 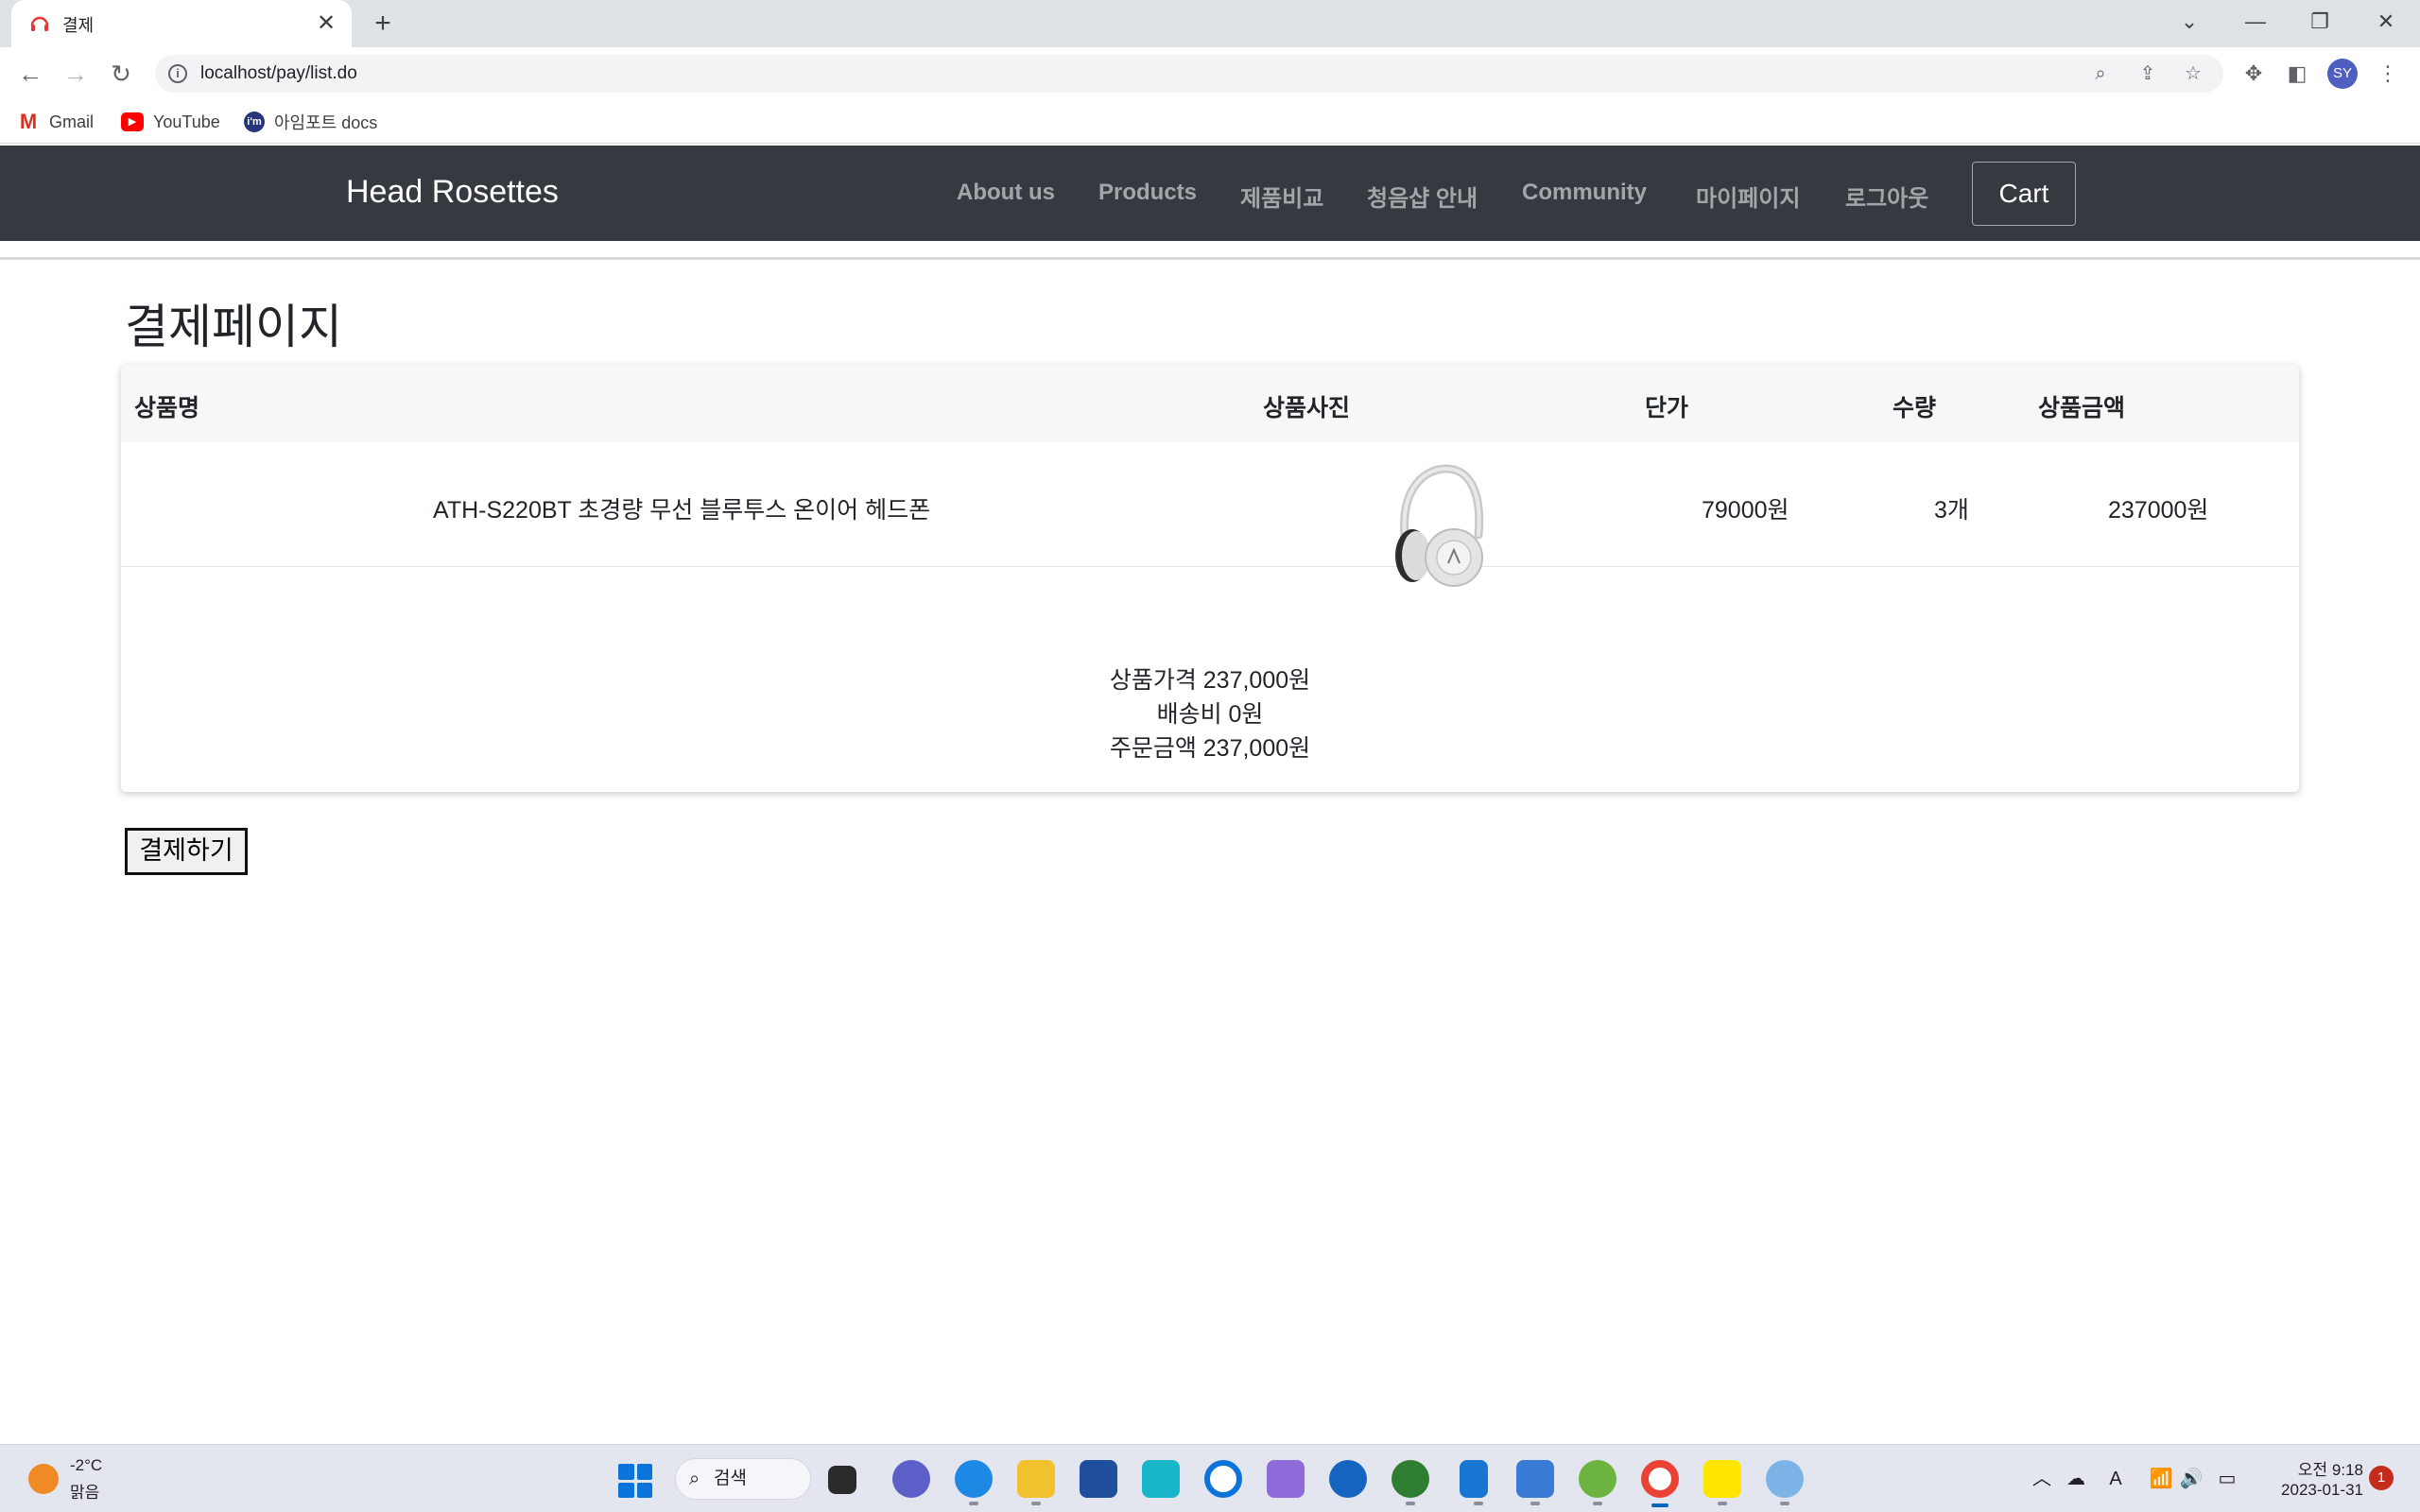 What do you see at coordinates (30, 74) in the screenshot?
I see `back-icon: ←` at bounding box center [30, 74].